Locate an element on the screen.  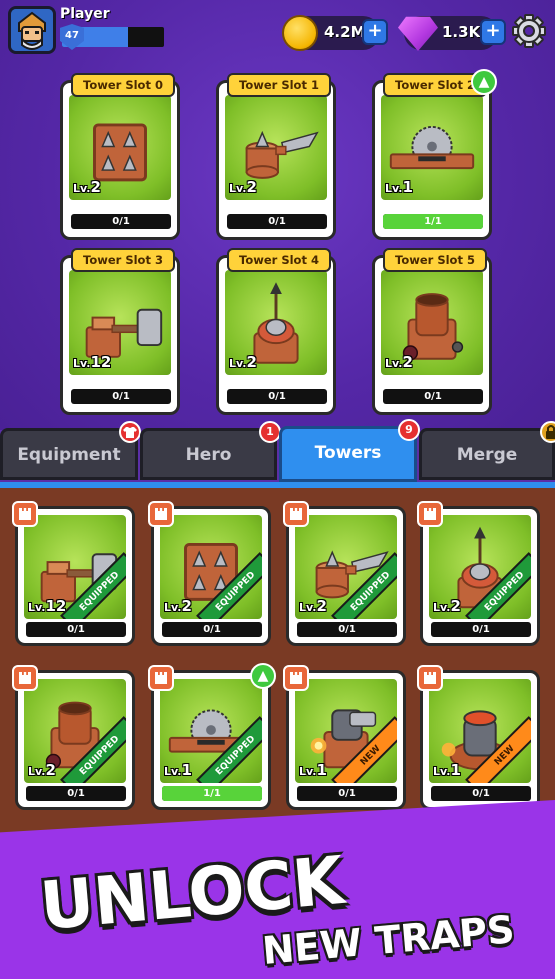
tab-merge-label: Merge is located at coordinates (487, 455).